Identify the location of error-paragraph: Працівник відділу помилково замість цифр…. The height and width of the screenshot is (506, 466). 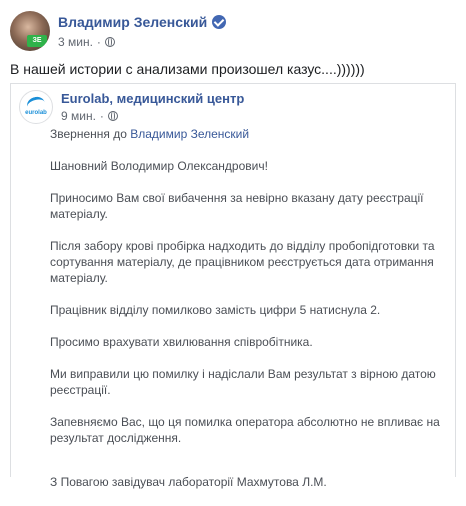
(215, 310).